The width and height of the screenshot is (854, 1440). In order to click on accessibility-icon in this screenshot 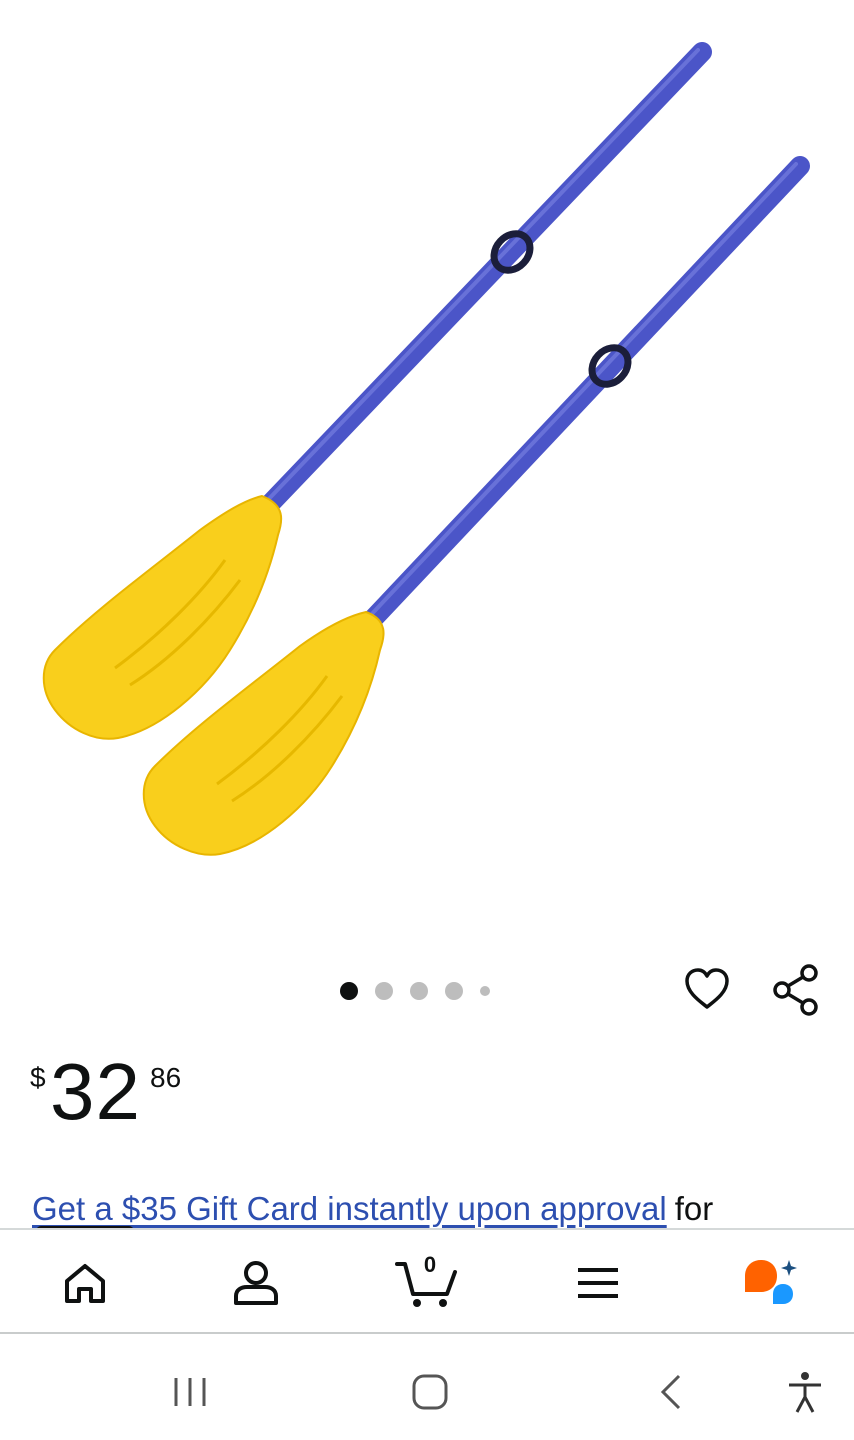, I will do `click(805, 1392)`.